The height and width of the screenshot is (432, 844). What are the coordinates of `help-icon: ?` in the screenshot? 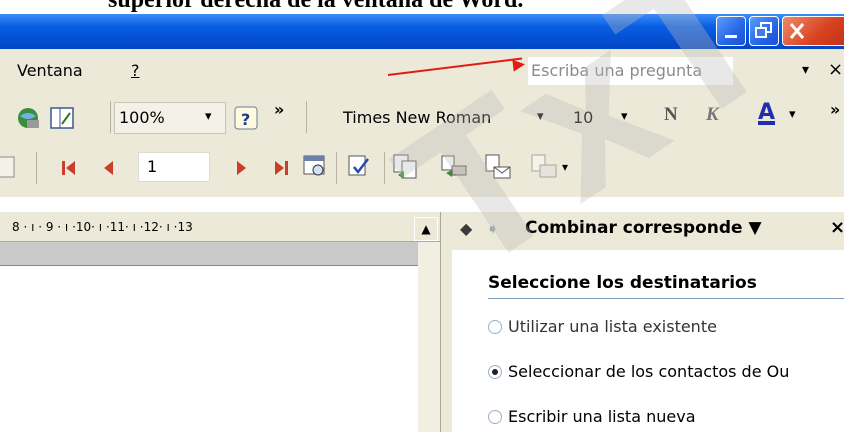 It's located at (246, 120).